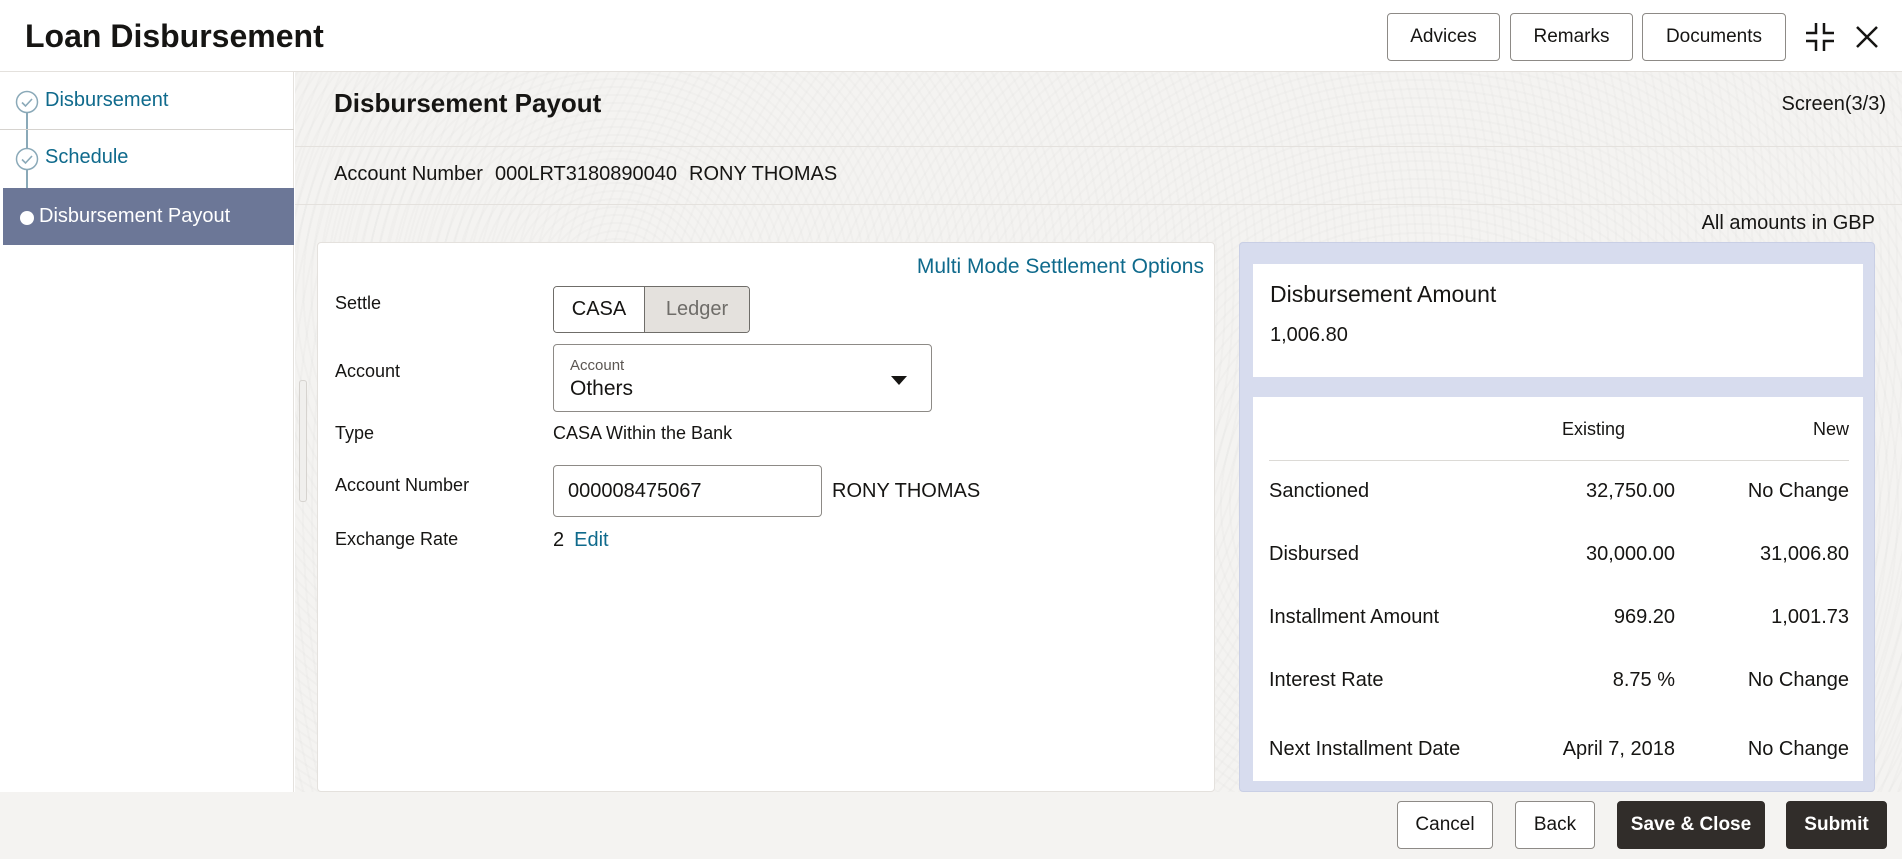 The image size is (1902, 859). Describe the element at coordinates (559, 540) in the screenshot. I see `exchange-rate-value: 2` at that location.